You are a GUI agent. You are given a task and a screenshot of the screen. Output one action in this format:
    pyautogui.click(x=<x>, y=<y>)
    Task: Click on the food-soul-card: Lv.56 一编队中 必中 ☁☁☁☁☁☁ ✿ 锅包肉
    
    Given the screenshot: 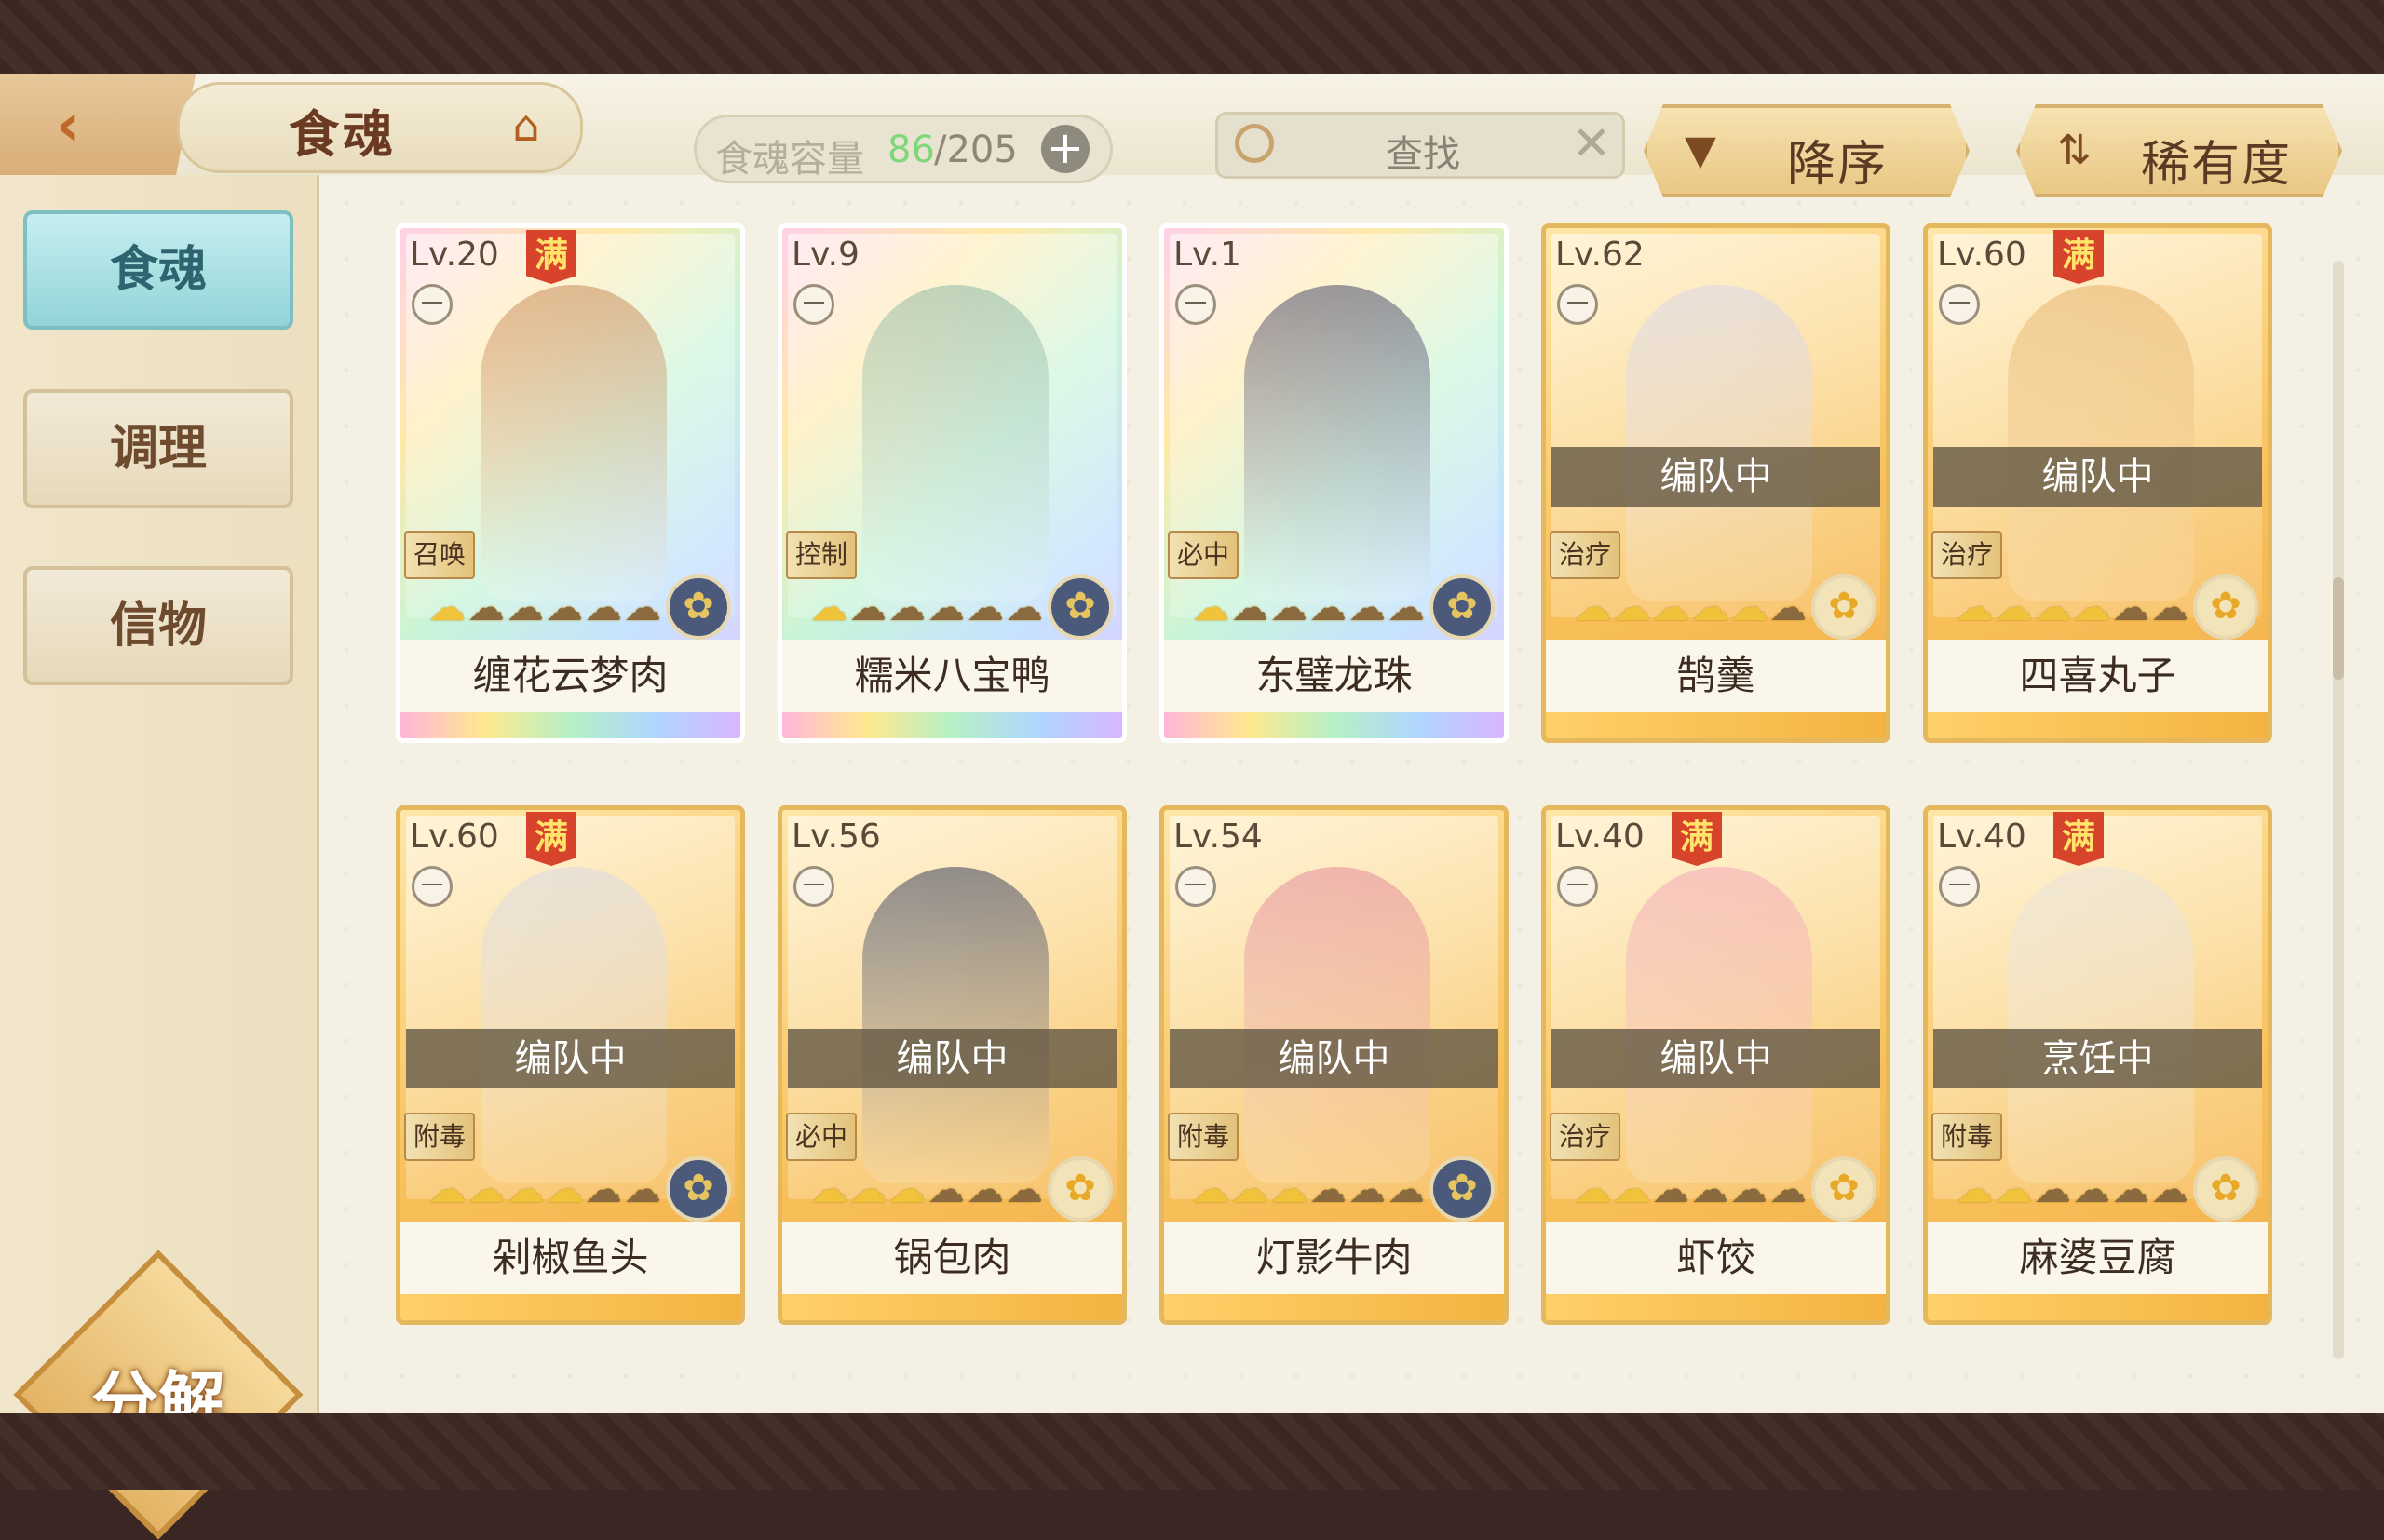 What is the action you would take?
    pyautogui.click(x=952, y=1065)
    